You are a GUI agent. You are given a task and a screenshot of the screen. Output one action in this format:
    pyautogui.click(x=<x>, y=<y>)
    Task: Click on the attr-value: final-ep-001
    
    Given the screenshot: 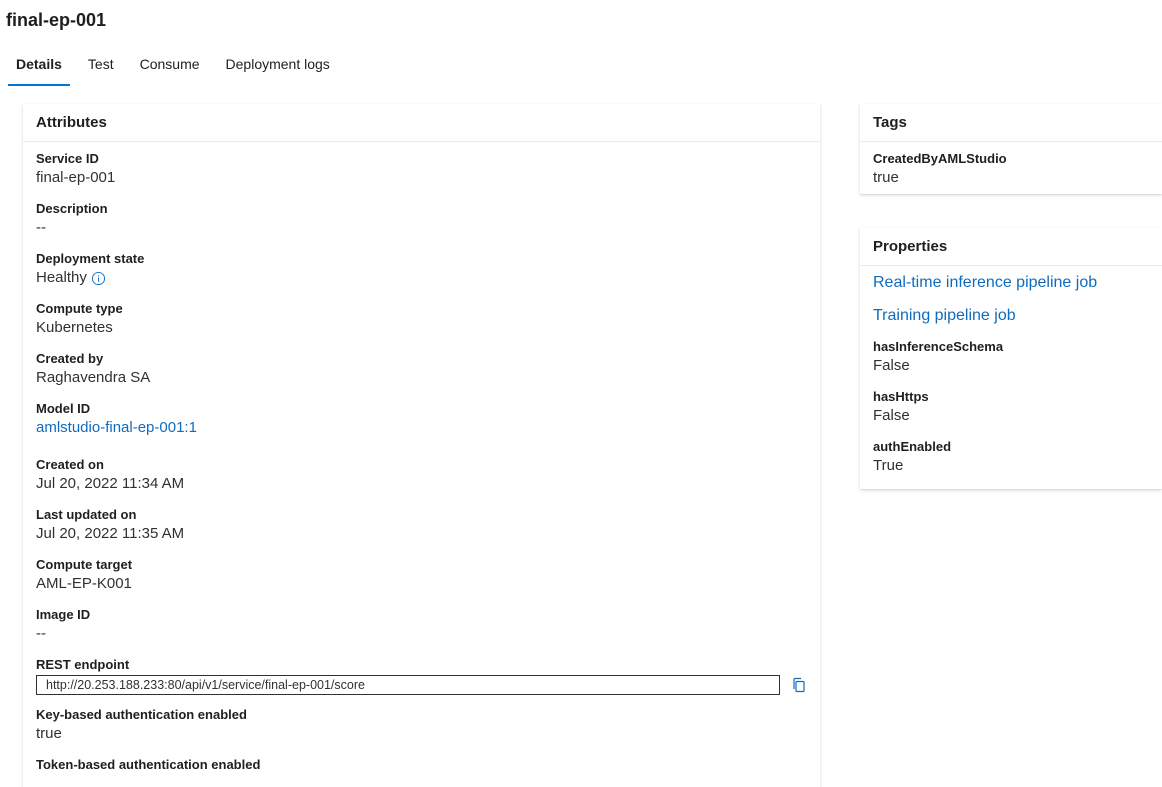 What is the action you would take?
    pyautogui.click(x=76, y=177)
    